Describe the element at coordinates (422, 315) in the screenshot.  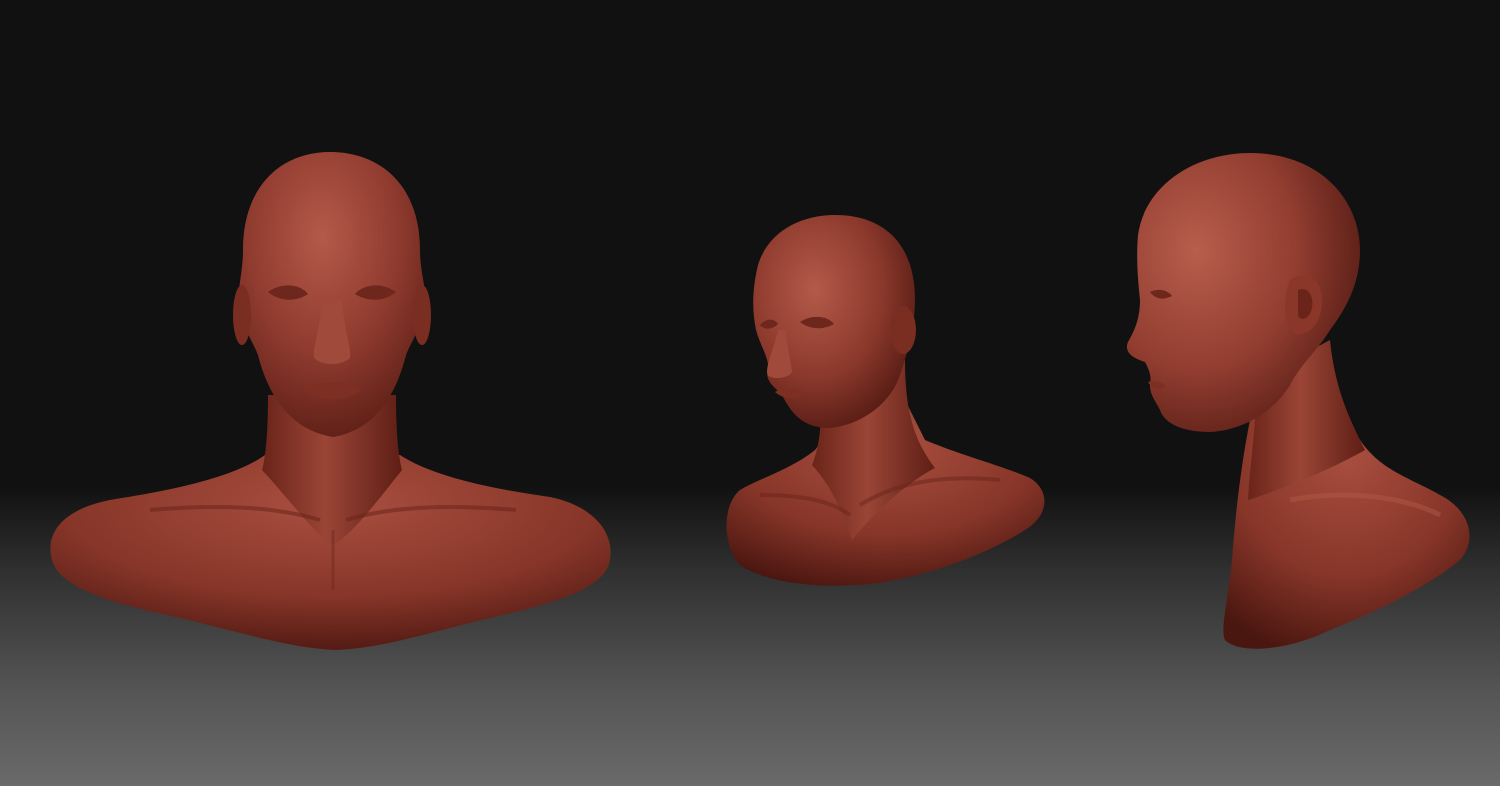
I see `front-bust-right-ear` at that location.